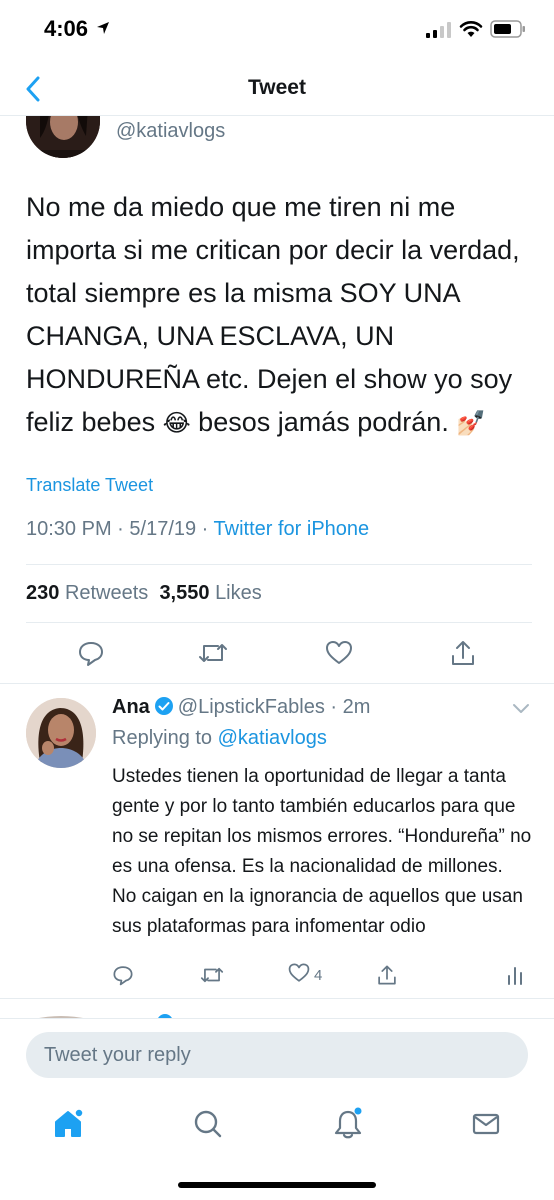  Describe the element at coordinates (277, 976) in the screenshot. I see `reply-actions: 4` at that location.